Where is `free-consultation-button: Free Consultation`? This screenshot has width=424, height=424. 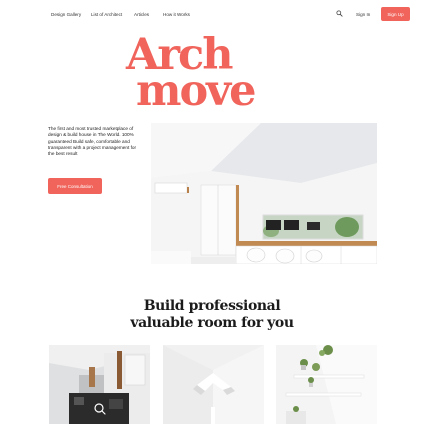
free-consultation-button: Free Consultation is located at coordinates (75, 186).